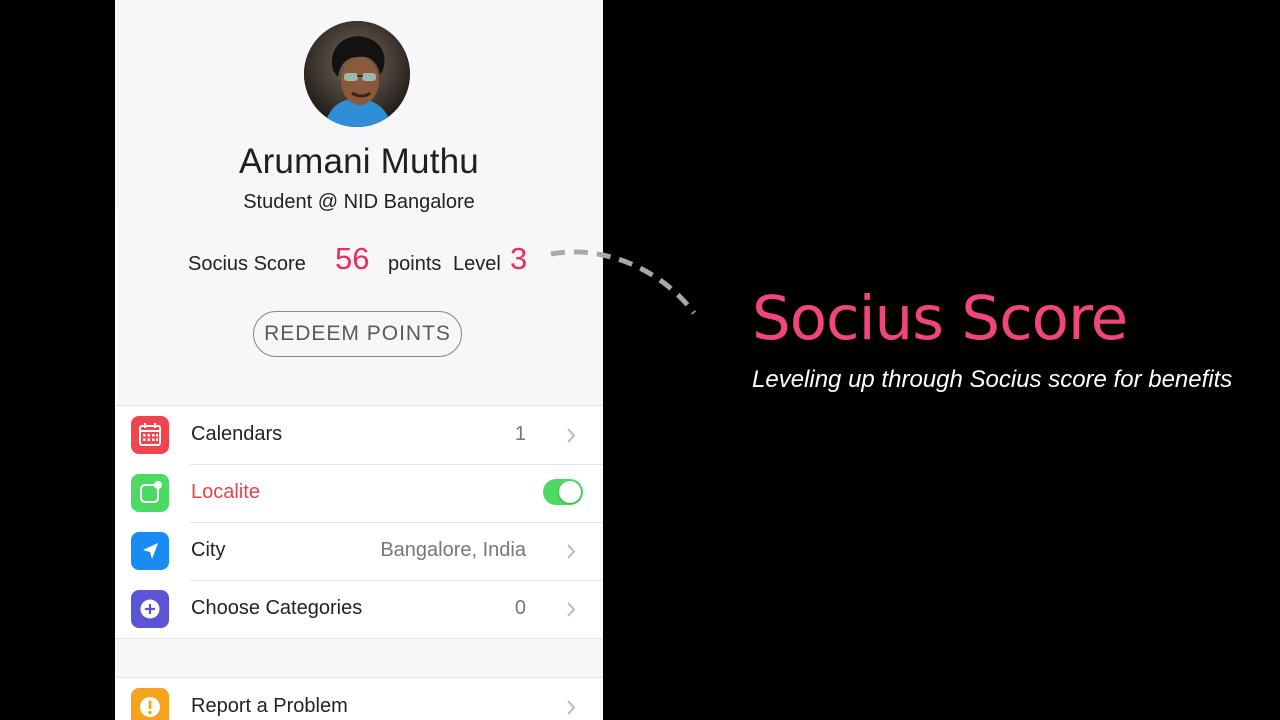  I want to click on support-list: Report a Problem, so click(359, 698).